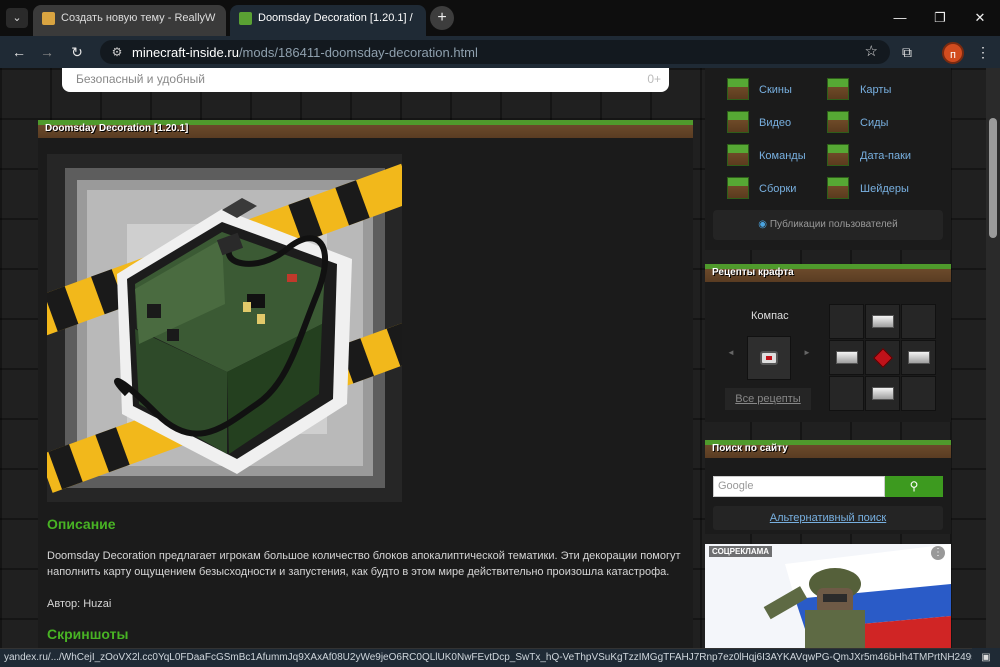  I want to click on category-link-video: Видео, so click(775, 123).